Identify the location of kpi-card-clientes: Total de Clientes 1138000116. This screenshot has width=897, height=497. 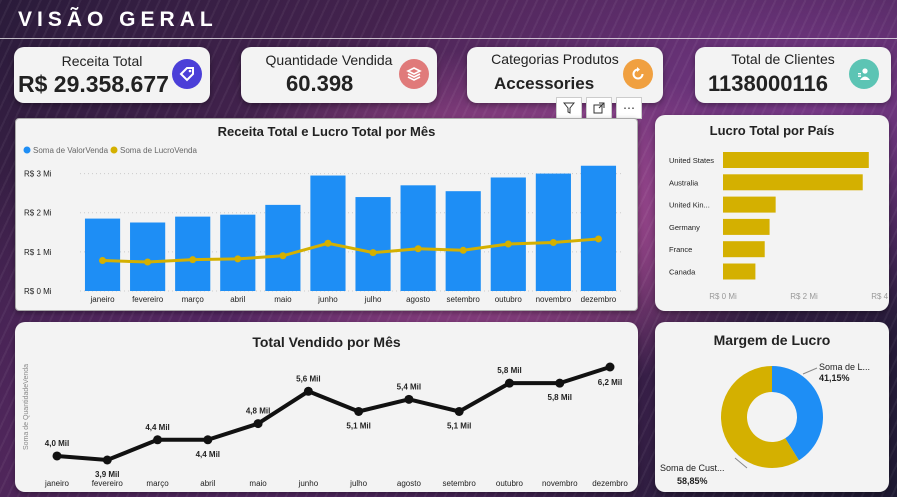
(793, 75).